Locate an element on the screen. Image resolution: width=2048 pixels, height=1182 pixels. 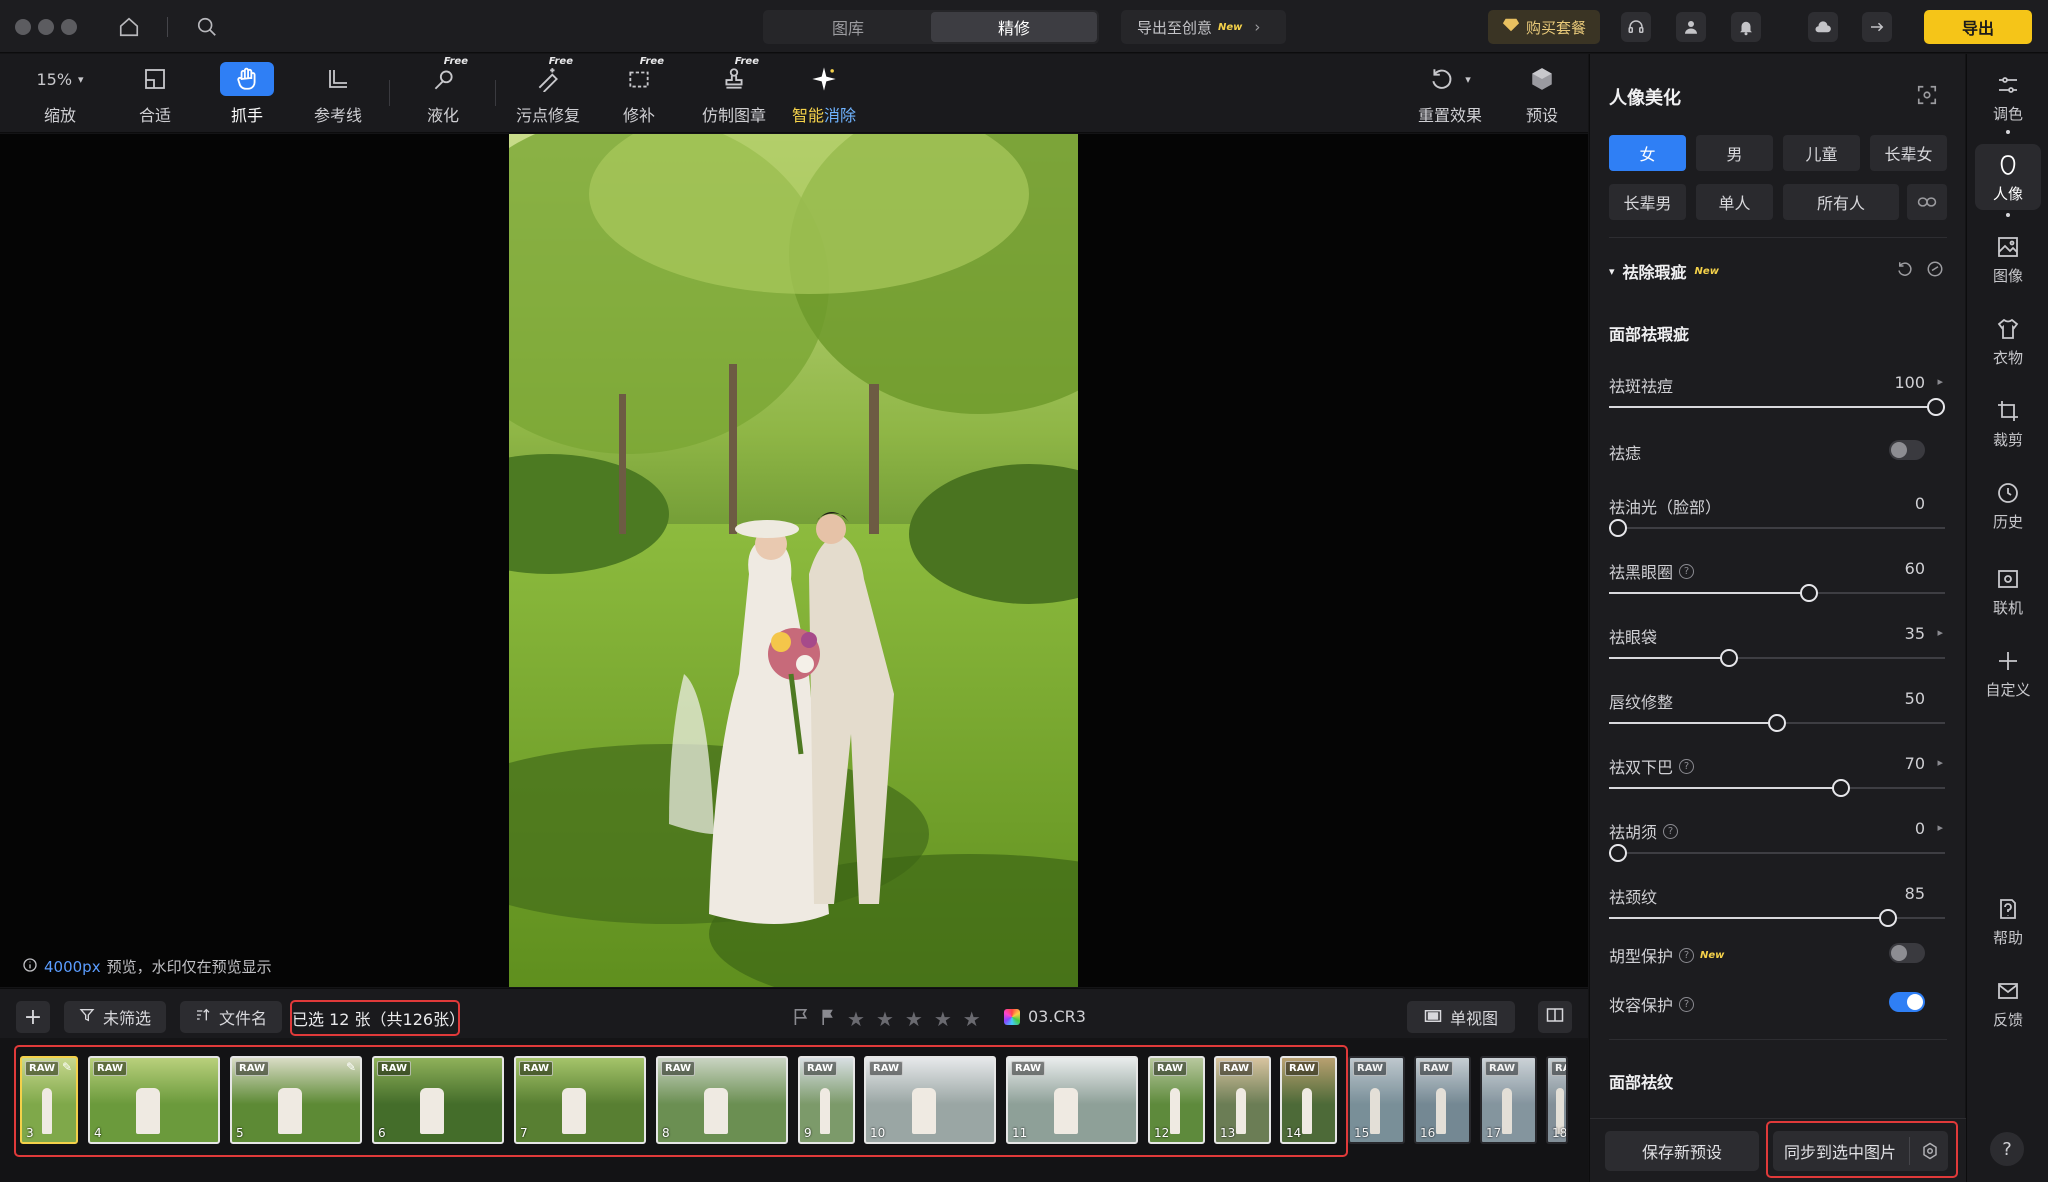
slider-value: 35 is located at coordinates (1915, 633).